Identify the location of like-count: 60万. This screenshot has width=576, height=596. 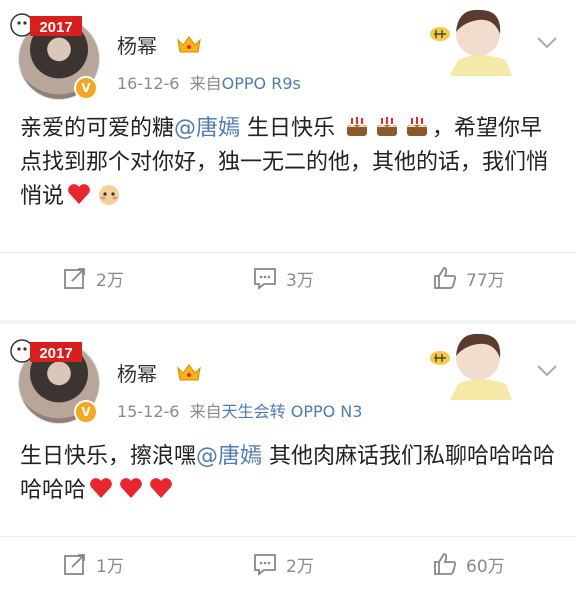
(485, 566).